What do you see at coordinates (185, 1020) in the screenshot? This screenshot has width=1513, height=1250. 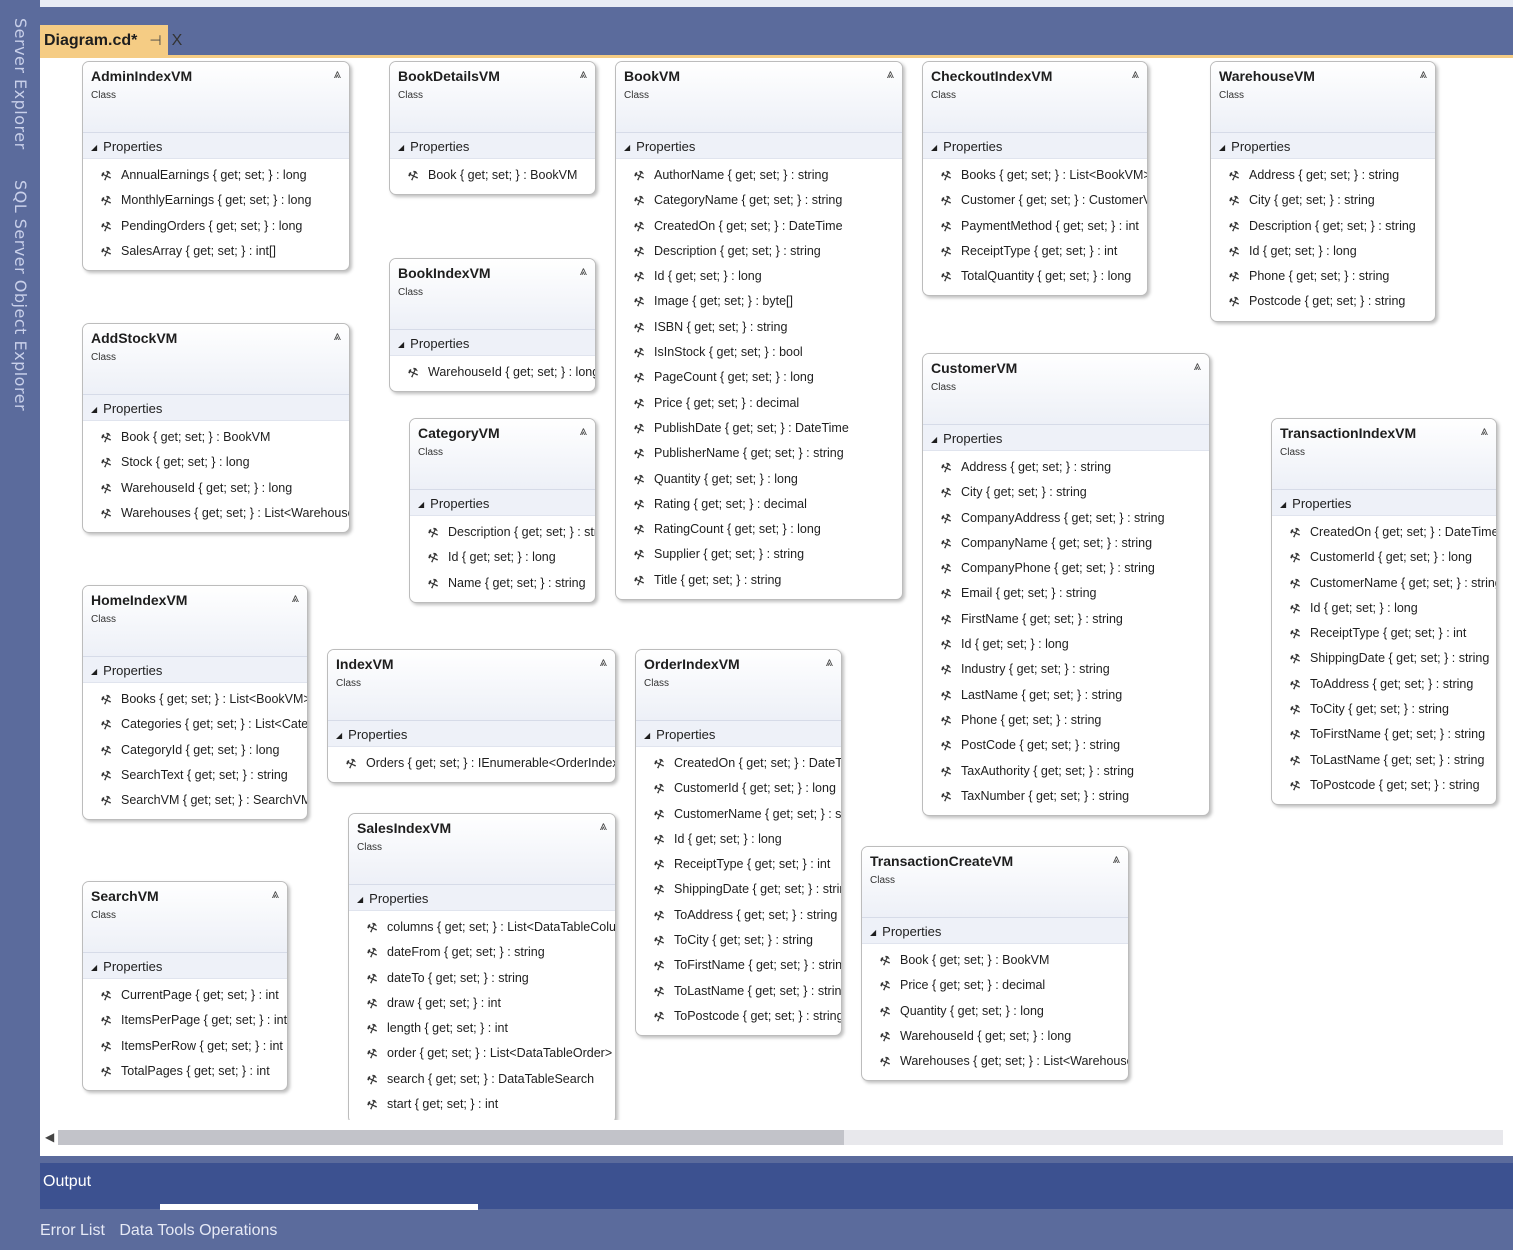 I see `property-row: ⚒ ItemsPerPage { get; set; } : int` at bounding box center [185, 1020].